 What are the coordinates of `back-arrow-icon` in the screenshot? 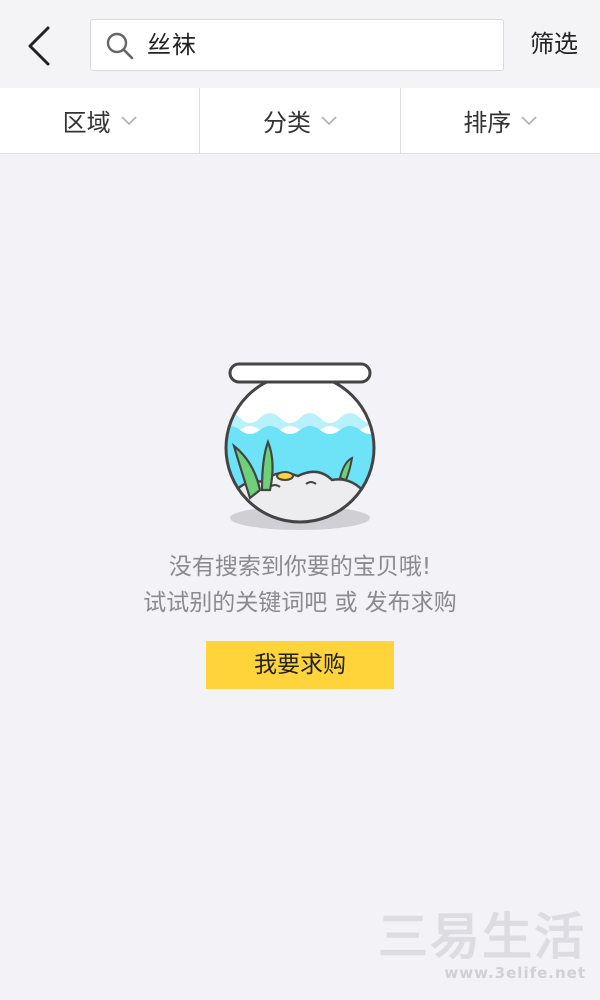 It's located at (39, 46).